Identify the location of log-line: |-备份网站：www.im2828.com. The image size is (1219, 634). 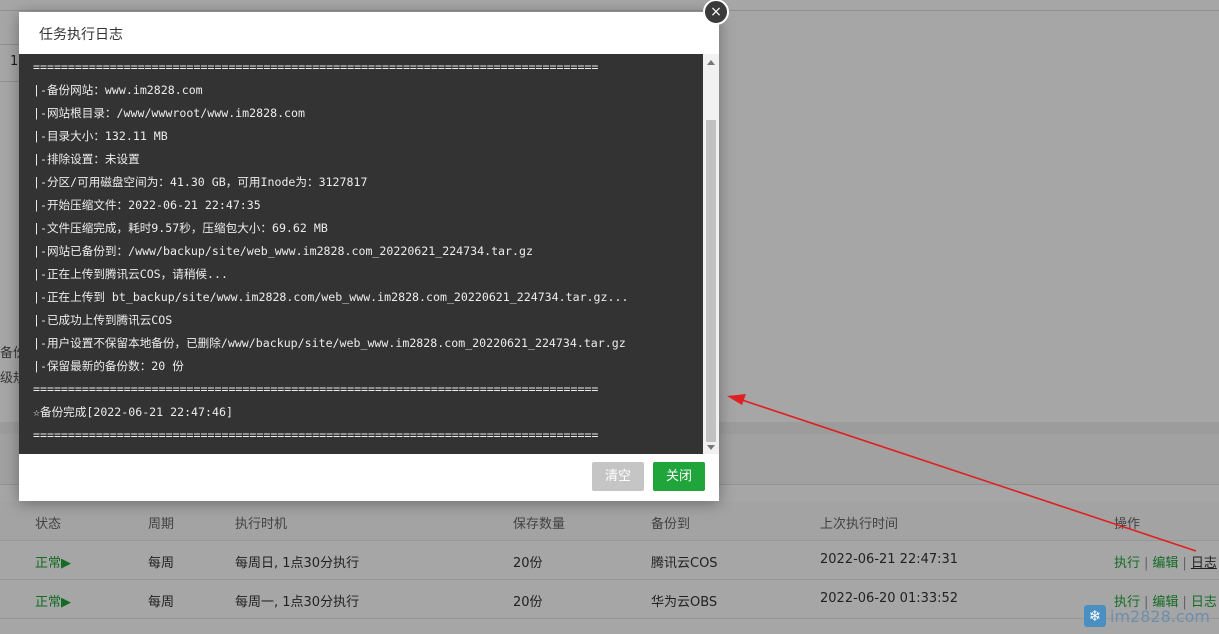
(118, 90).